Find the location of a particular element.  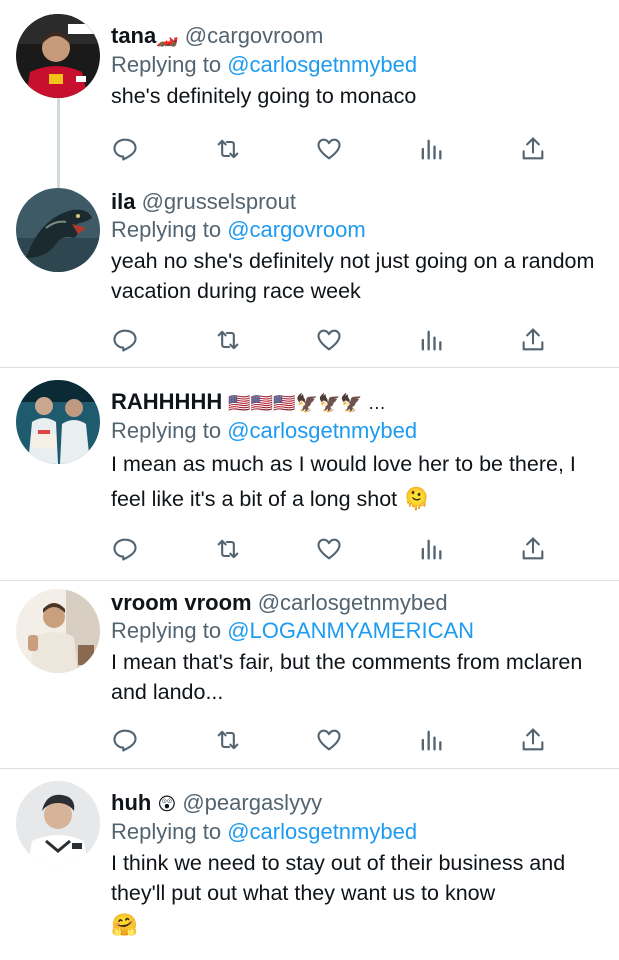

replying-to-line: Replying to @cargovroom is located at coordinates (357, 230).